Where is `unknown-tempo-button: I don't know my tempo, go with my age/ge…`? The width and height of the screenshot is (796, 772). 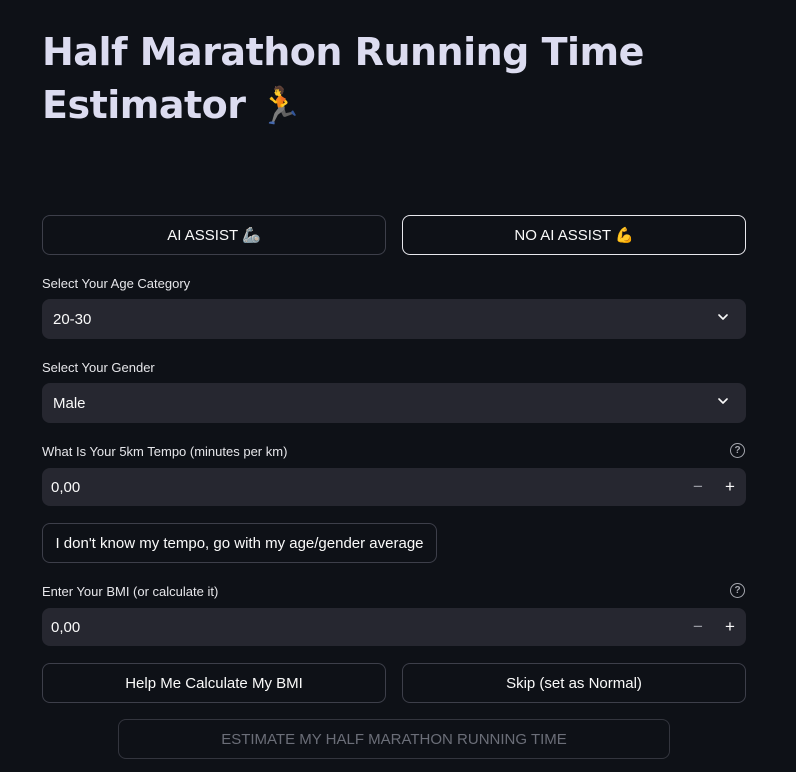 unknown-tempo-button: I don't know my tempo, go with my age/ge… is located at coordinates (239, 543).